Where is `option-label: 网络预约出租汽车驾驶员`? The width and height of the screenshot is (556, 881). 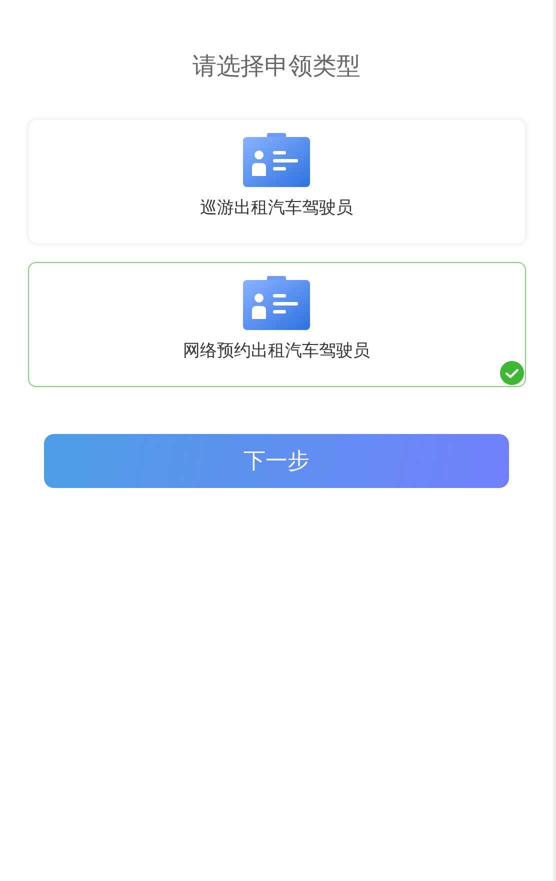
option-label: 网络预约出租汽车驾驶员 is located at coordinates (276, 351).